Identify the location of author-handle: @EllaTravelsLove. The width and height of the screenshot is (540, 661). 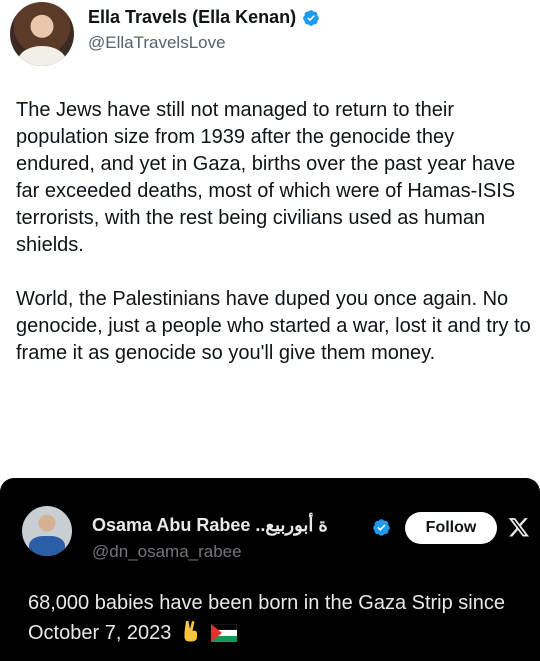
(157, 43).